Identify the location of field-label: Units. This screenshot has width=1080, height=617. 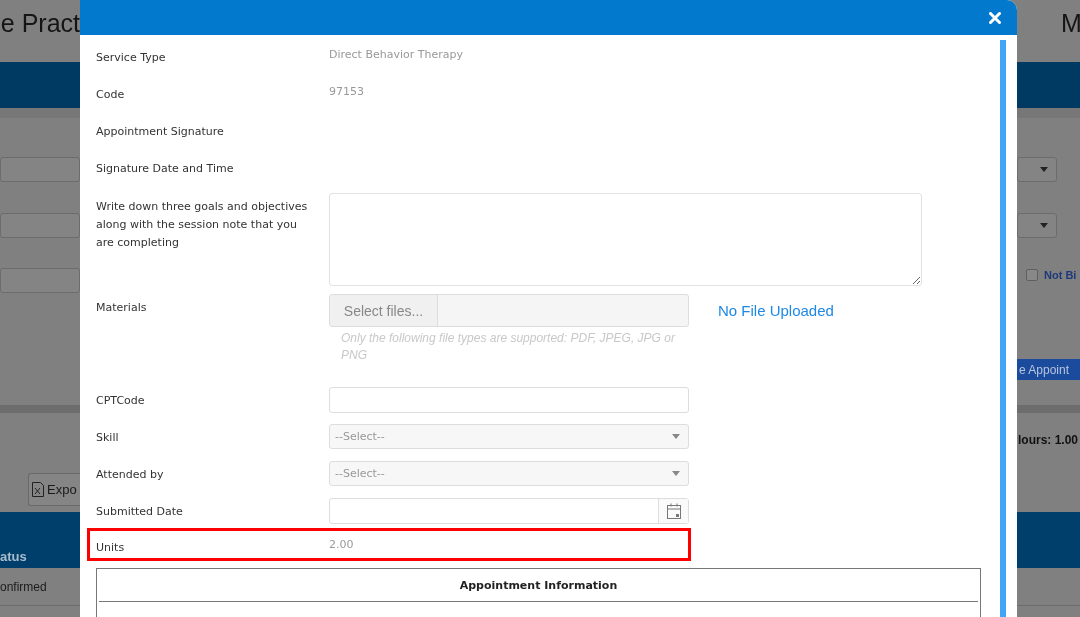
(111, 548).